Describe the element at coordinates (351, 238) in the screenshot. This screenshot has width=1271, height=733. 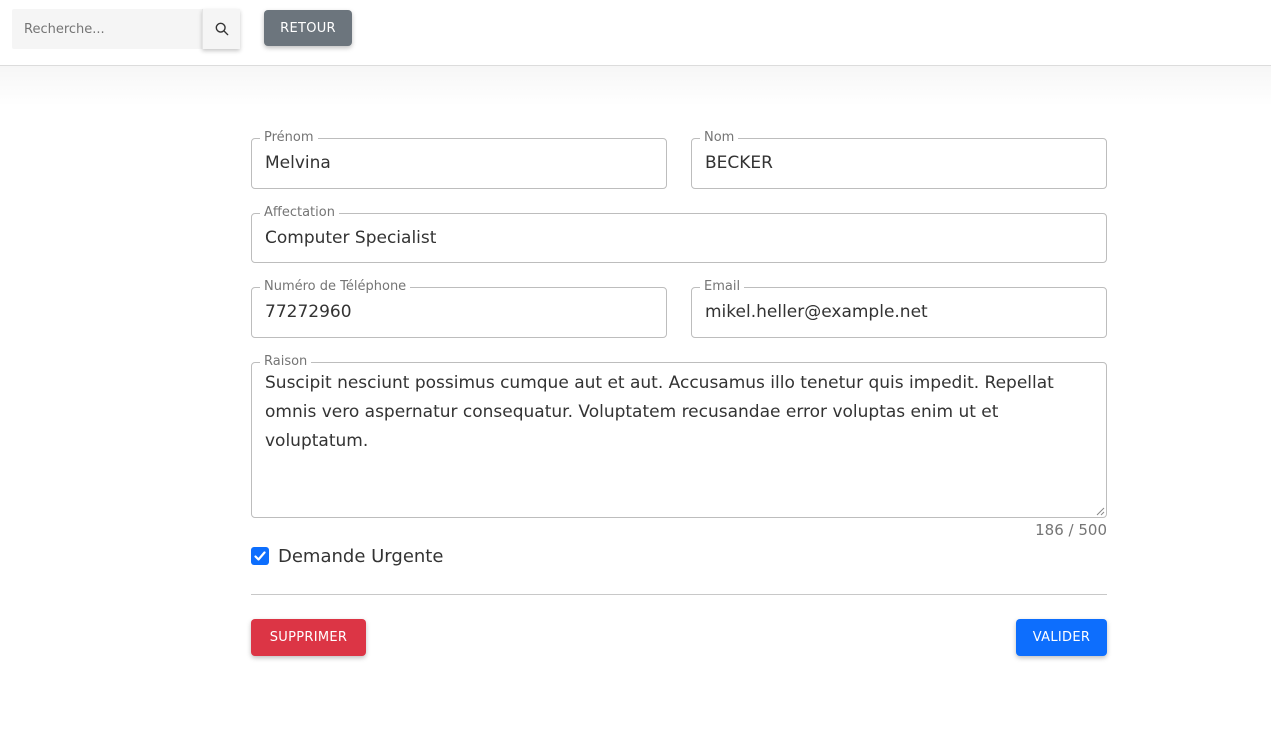
I see `assignment-value: Computer Specialist` at that location.